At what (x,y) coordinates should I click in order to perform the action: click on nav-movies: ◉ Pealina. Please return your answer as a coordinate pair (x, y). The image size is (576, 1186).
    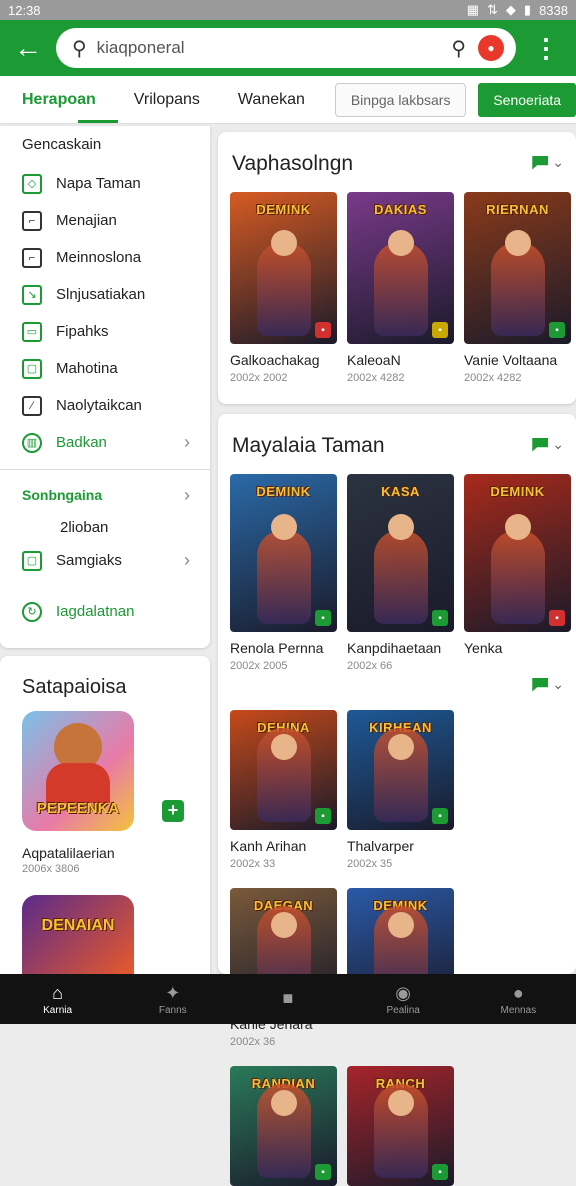
    Looking at the image, I should click on (403, 999).